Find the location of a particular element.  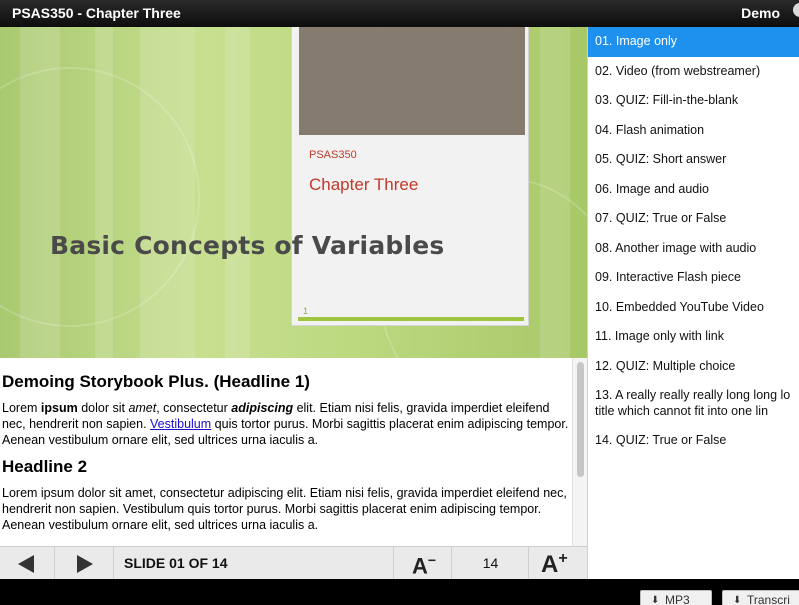

user-menu-icon is located at coordinates (796, 10).